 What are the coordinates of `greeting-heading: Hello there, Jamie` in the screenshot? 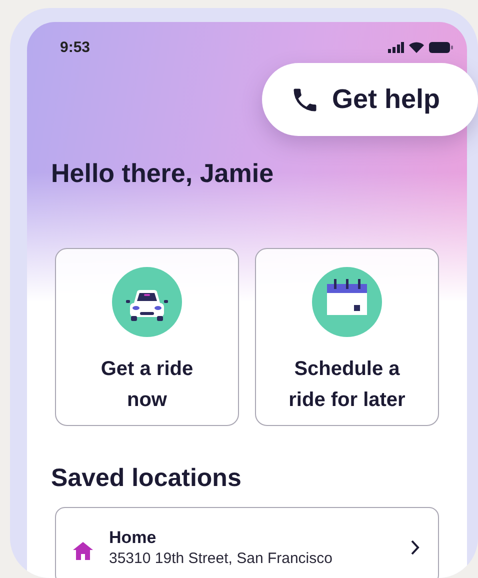 It's located at (162, 173).